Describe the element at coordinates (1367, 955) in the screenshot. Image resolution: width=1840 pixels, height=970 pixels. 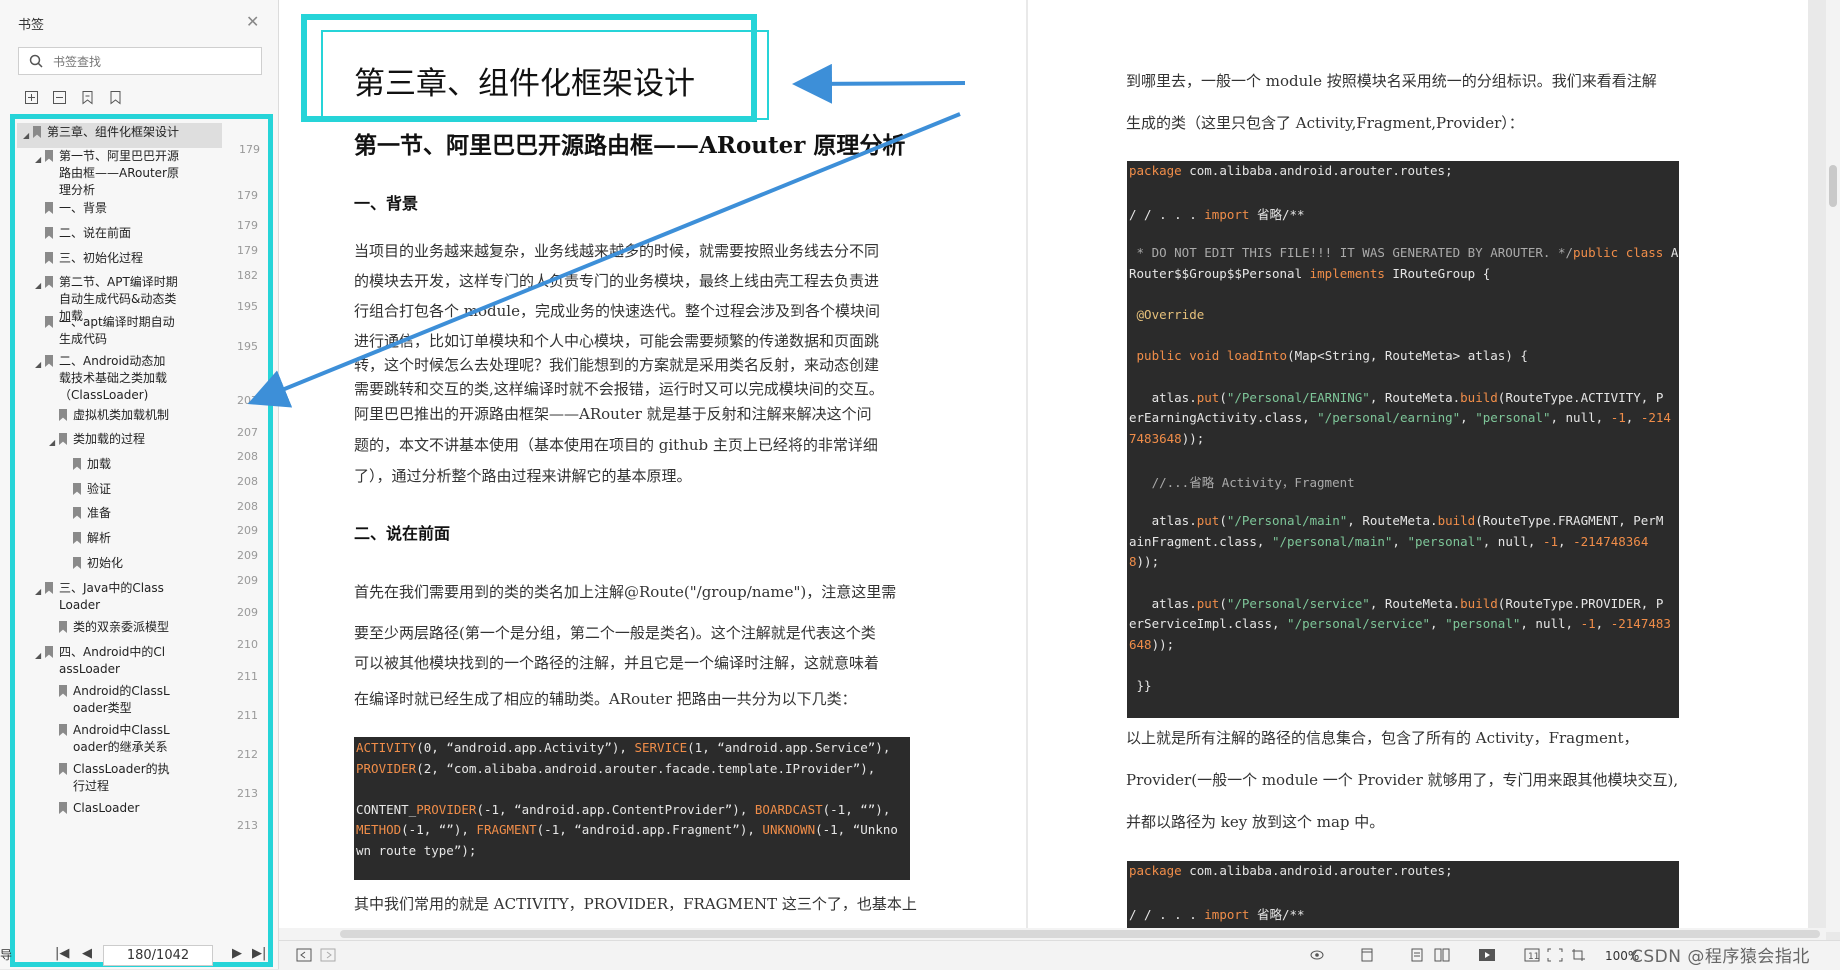
I see `single-page-icon` at that location.